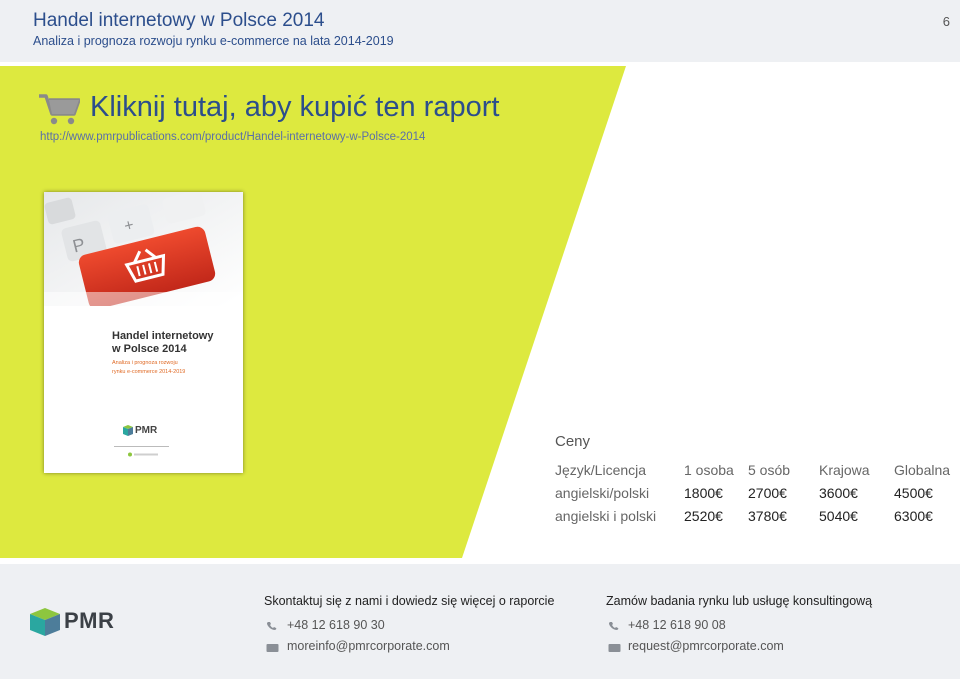 This screenshot has width=960, height=679. What do you see at coordinates (703, 493) in the screenshot?
I see `price-cell: 1800€` at bounding box center [703, 493].